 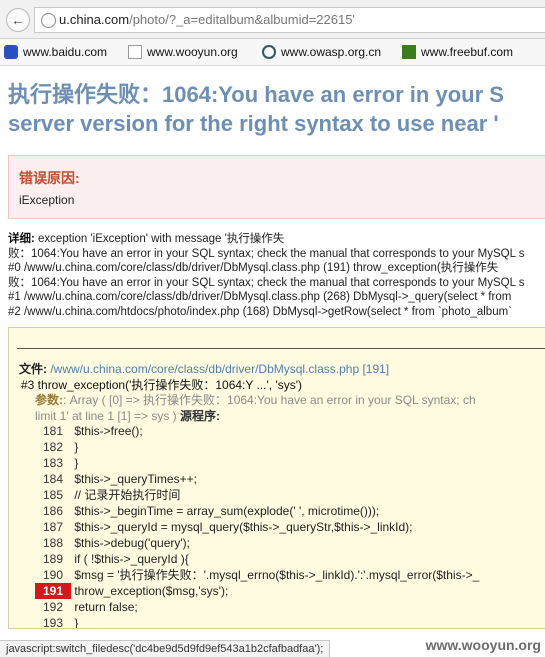 What do you see at coordinates (257, 559) in the screenshot?
I see `code-line: 189 if ( !$this->_queryId ){` at bounding box center [257, 559].